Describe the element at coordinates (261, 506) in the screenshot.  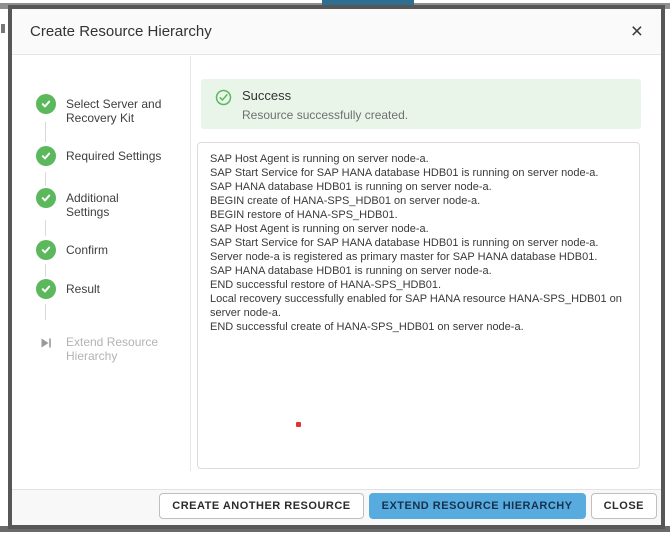
I see `create-another-resource-button: CREATE ANOTHER RESOURCE` at that location.